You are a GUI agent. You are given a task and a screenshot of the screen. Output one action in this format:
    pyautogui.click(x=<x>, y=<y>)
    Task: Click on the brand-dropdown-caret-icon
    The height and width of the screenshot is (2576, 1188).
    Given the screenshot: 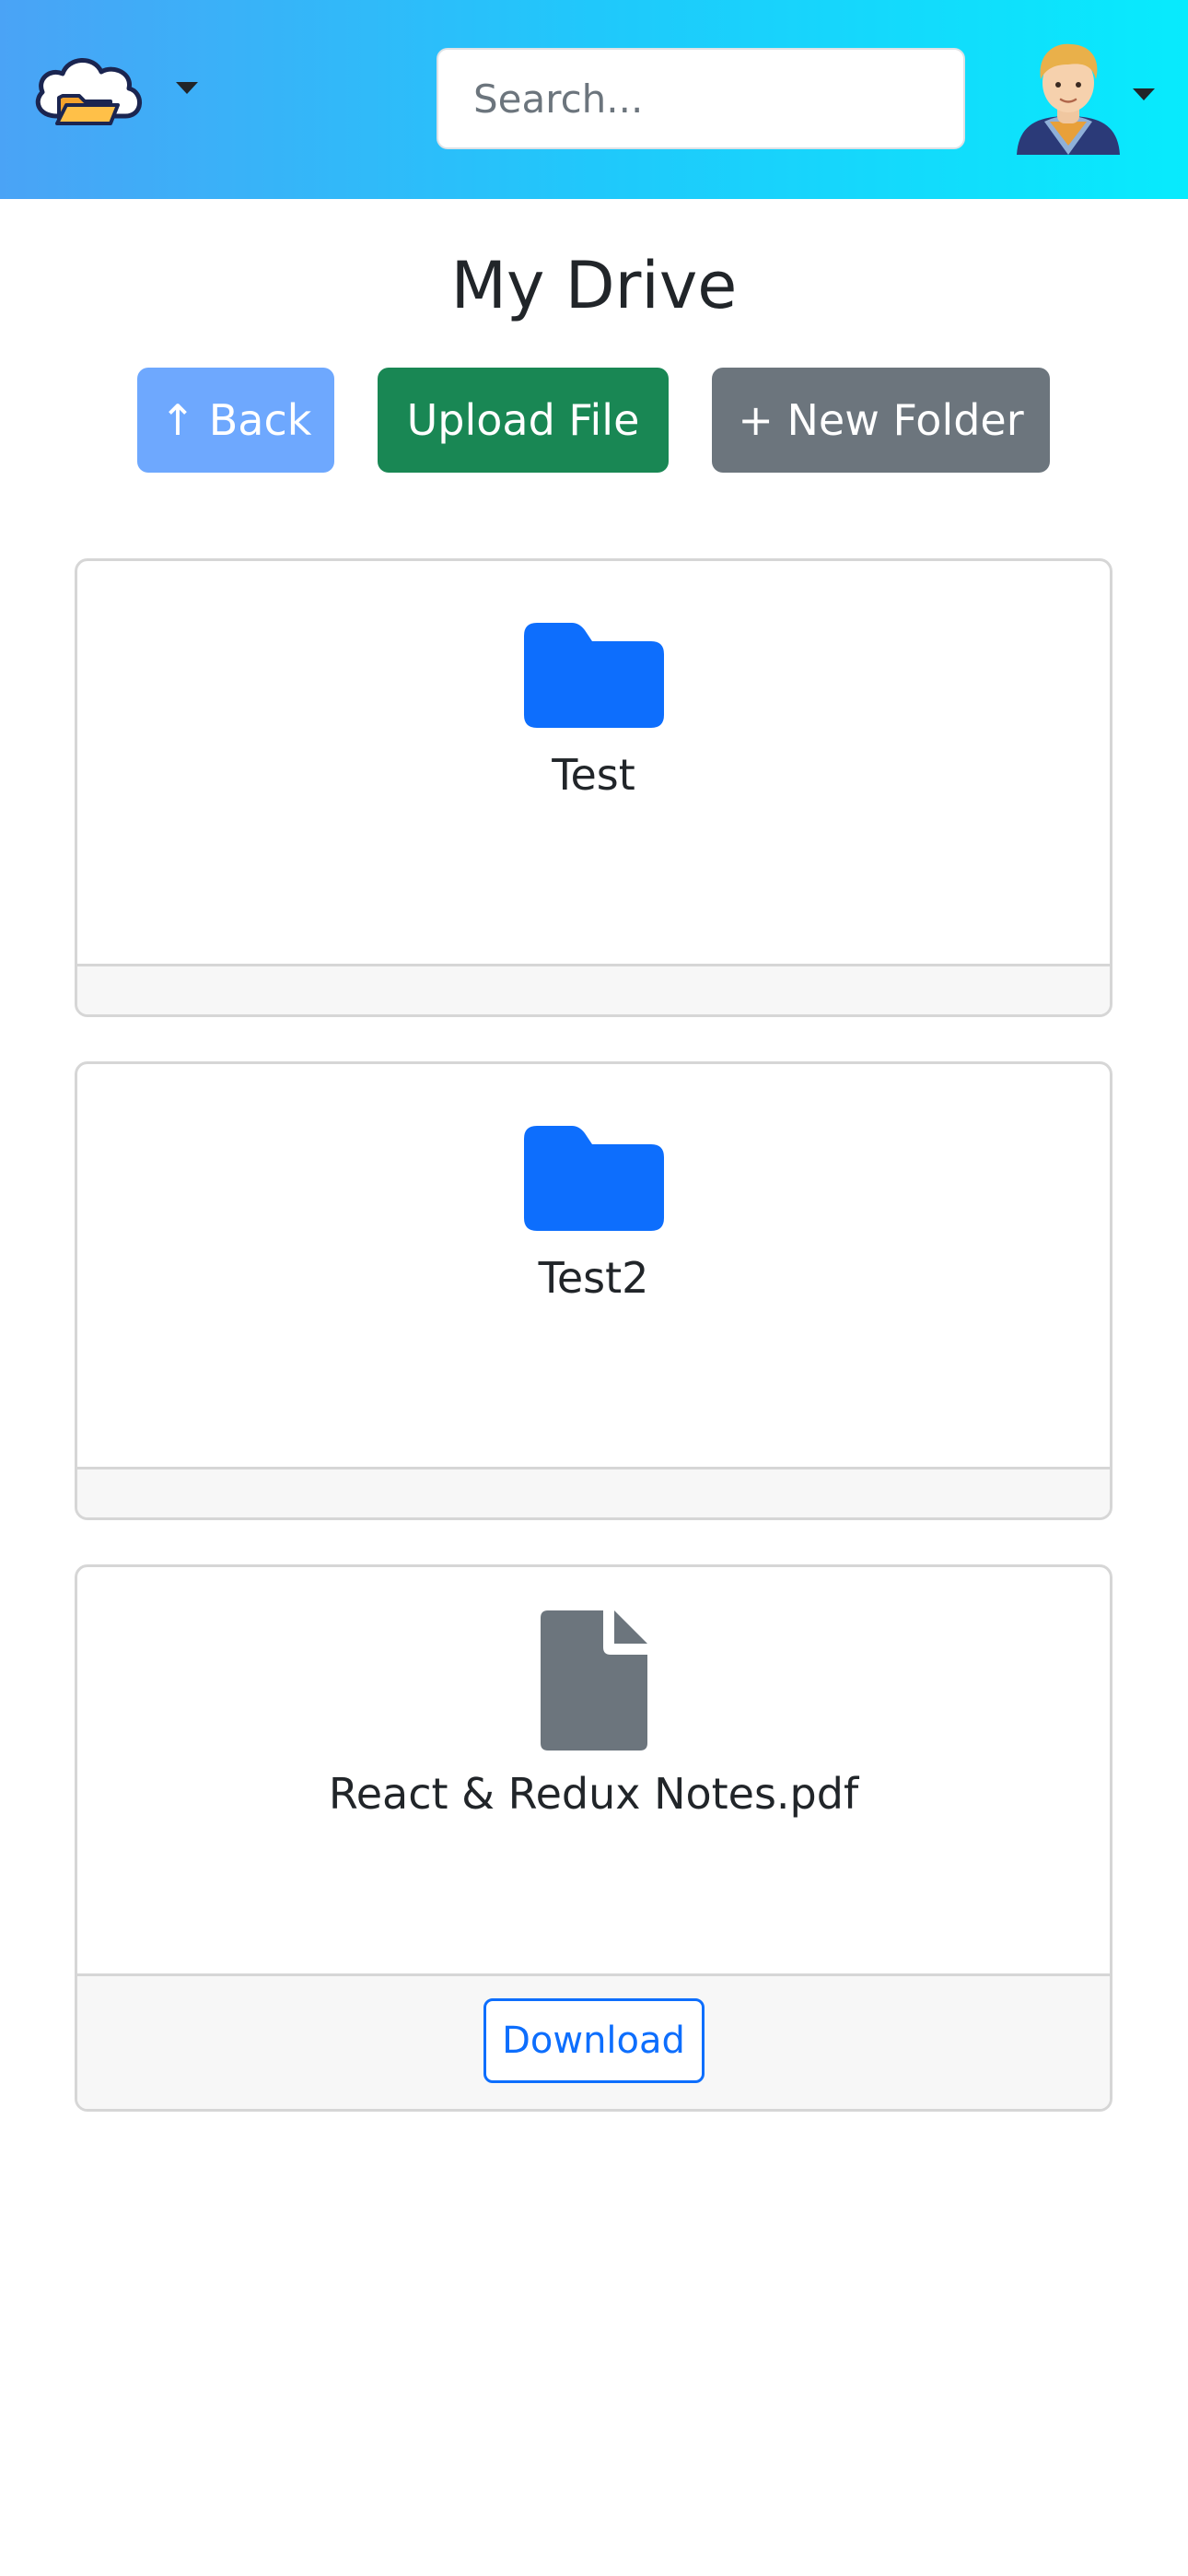 What is the action you would take?
    pyautogui.click(x=187, y=88)
    